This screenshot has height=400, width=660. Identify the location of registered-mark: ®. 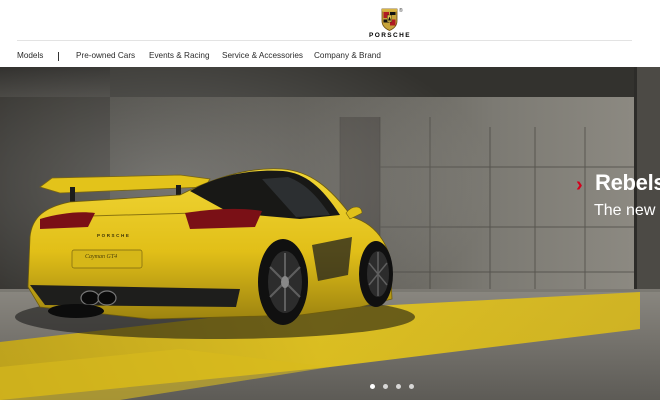
(401, 11).